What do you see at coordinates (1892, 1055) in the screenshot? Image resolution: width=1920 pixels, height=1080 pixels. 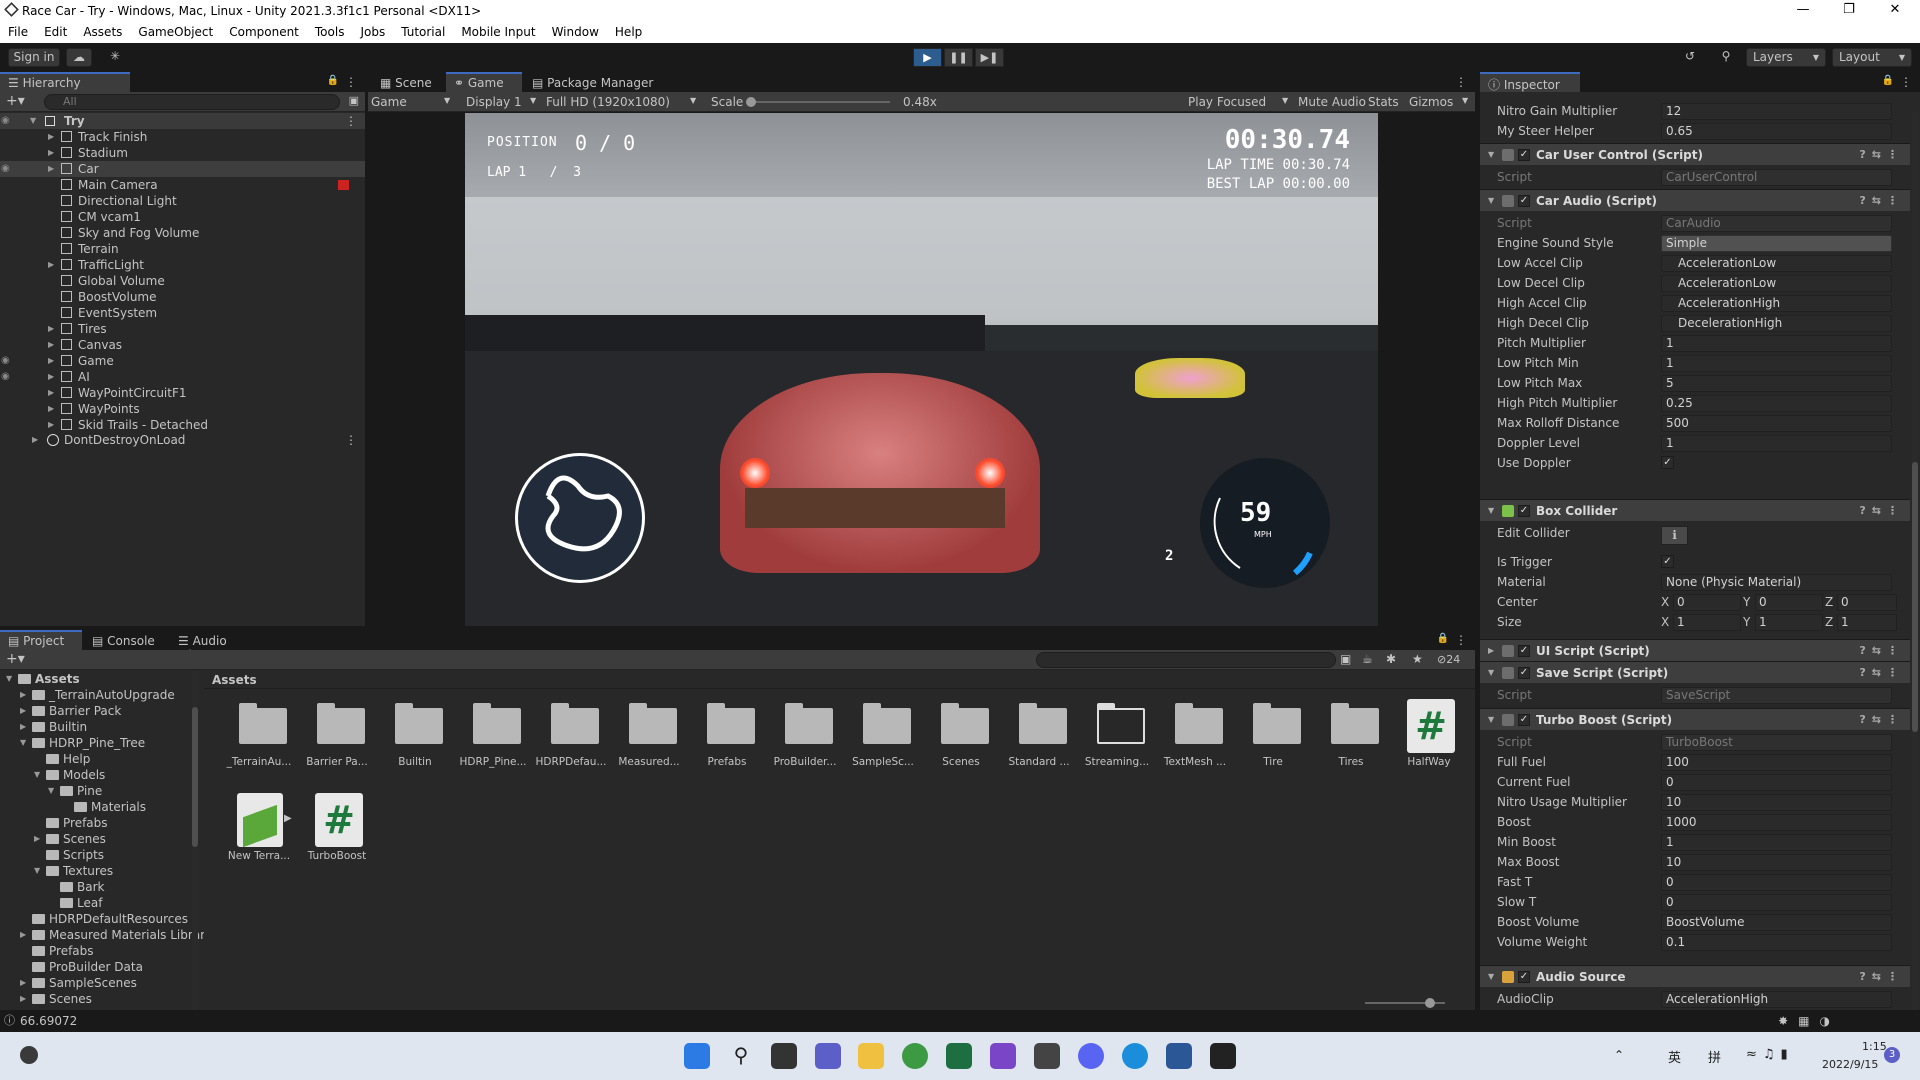 I see `notification-badge: 3` at bounding box center [1892, 1055].